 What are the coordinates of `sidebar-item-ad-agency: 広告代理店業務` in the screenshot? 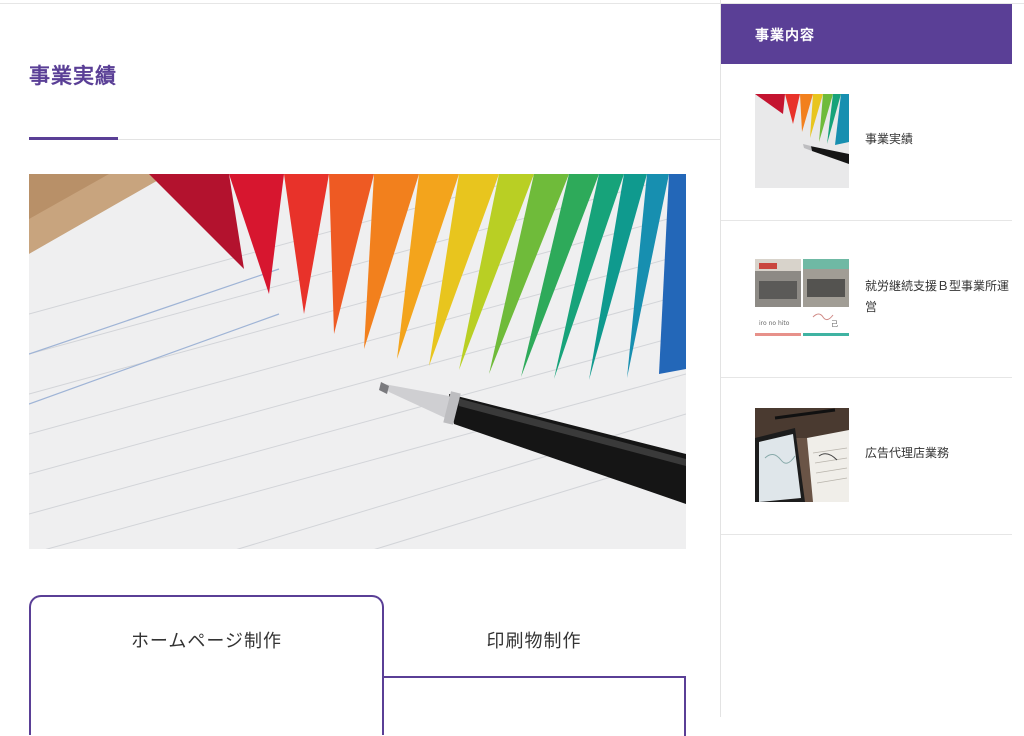 It's located at (866, 456).